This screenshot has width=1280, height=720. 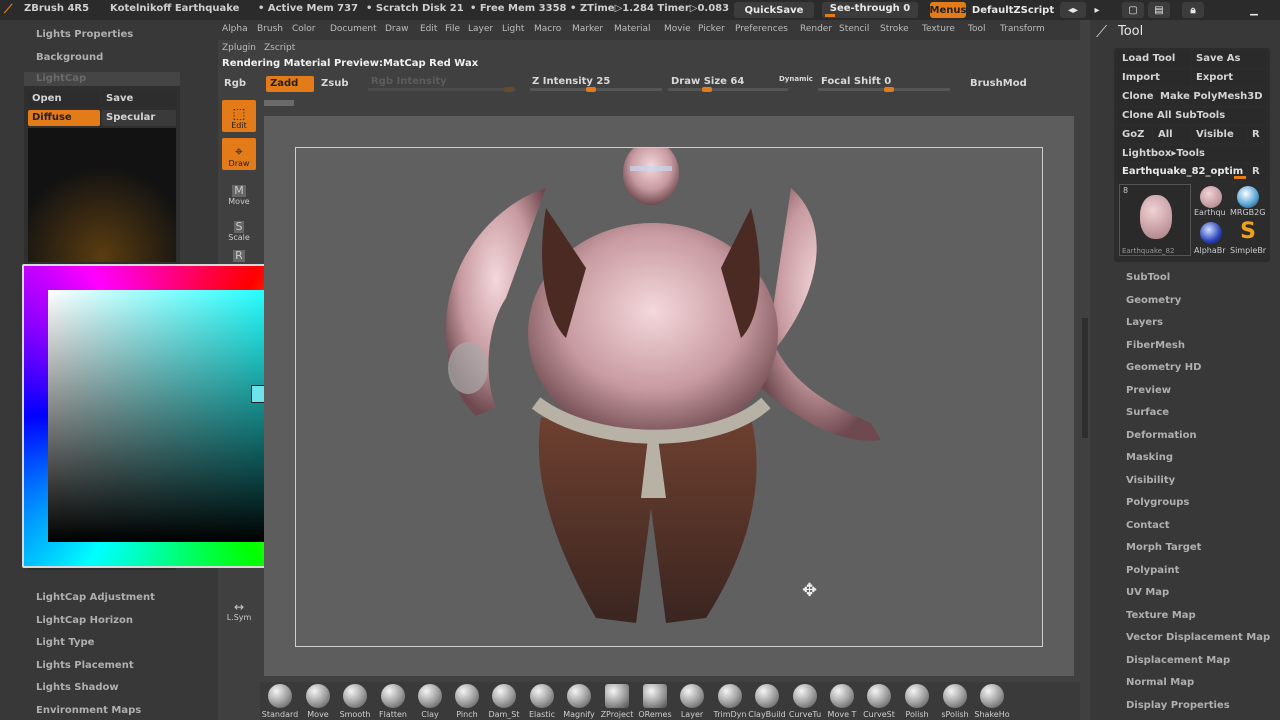 I want to click on scroll-handle, so click(x=279, y=103).